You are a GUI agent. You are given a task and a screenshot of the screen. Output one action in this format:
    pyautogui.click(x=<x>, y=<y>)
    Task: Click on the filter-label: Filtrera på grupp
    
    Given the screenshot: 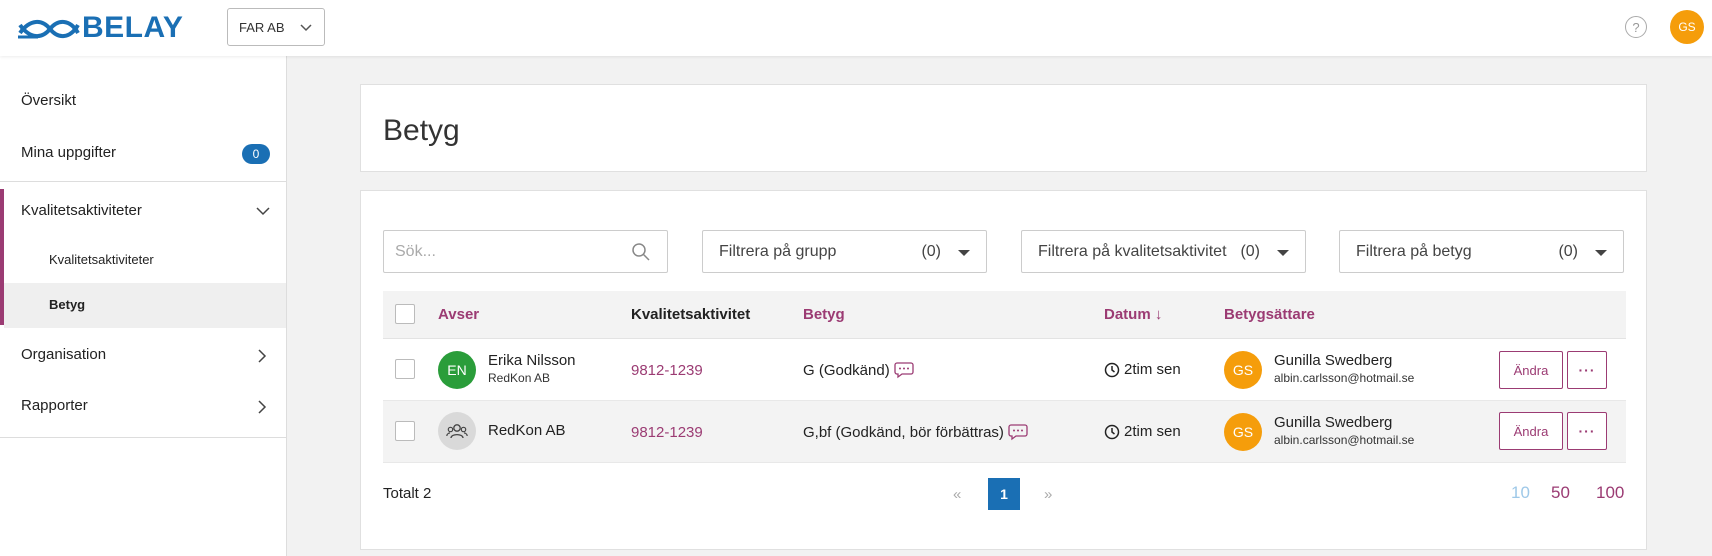 What is the action you would take?
    pyautogui.click(x=778, y=251)
    